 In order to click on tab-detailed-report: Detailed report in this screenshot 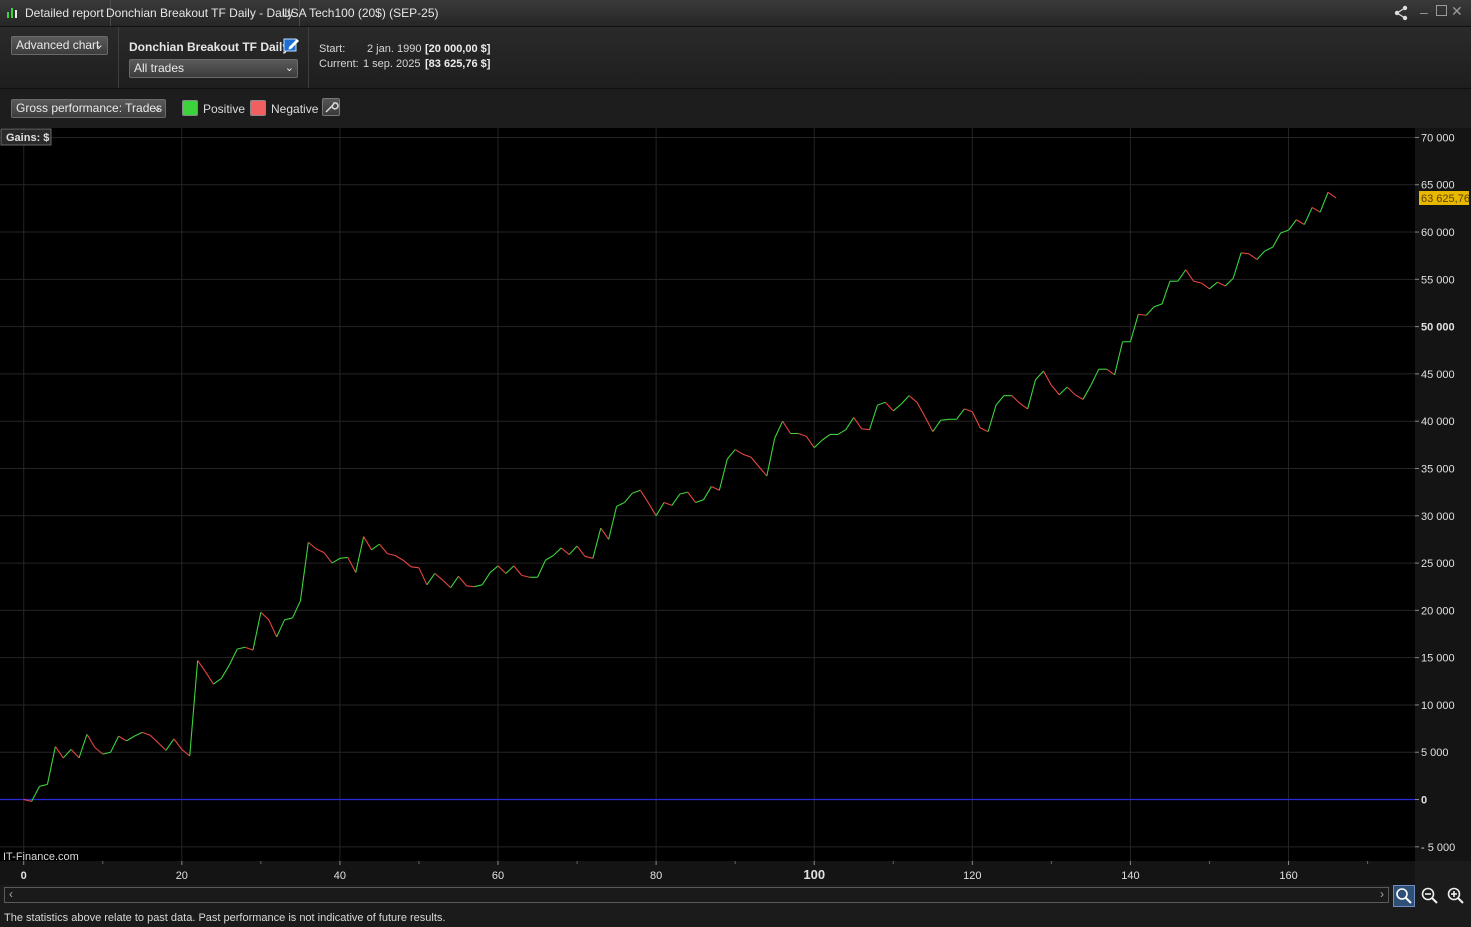, I will do `click(65, 13)`.